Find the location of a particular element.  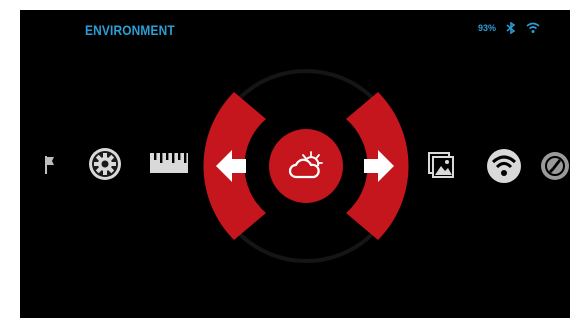

compass-icon is located at coordinates (555, 166).